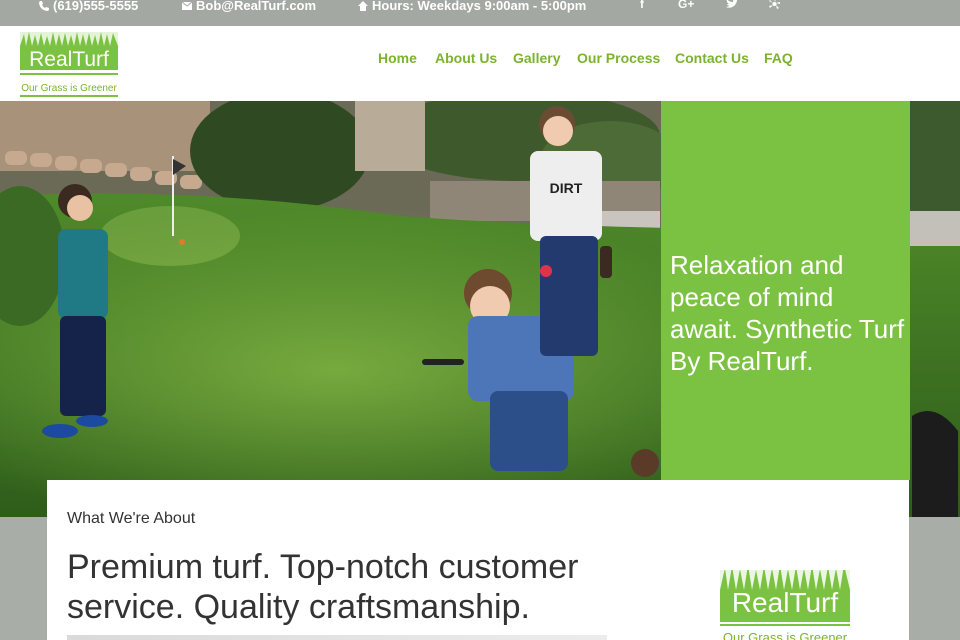 Image resolution: width=960 pixels, height=640 pixels. Describe the element at coordinates (536, 58) in the screenshot. I see `nav-gallery: Gallery` at that location.